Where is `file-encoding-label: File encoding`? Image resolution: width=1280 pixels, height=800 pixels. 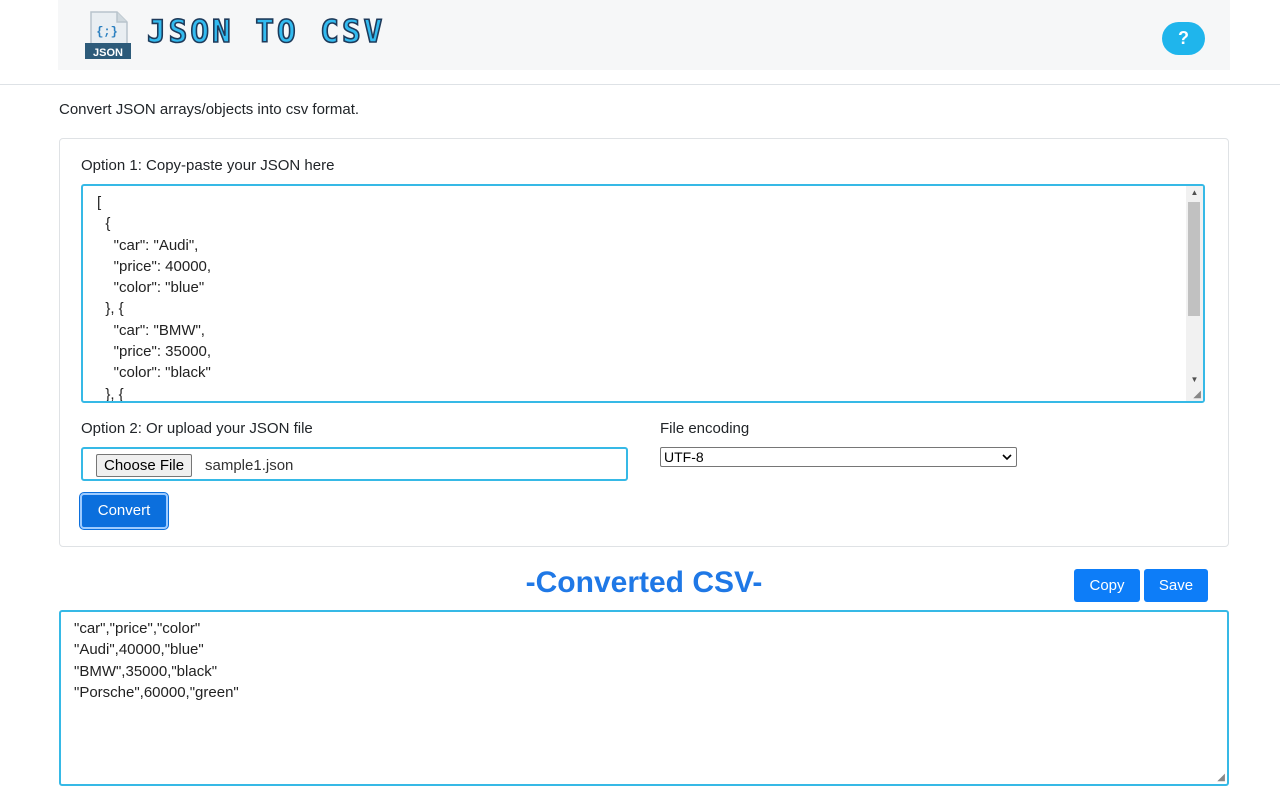 file-encoding-label: File encoding is located at coordinates (705, 428).